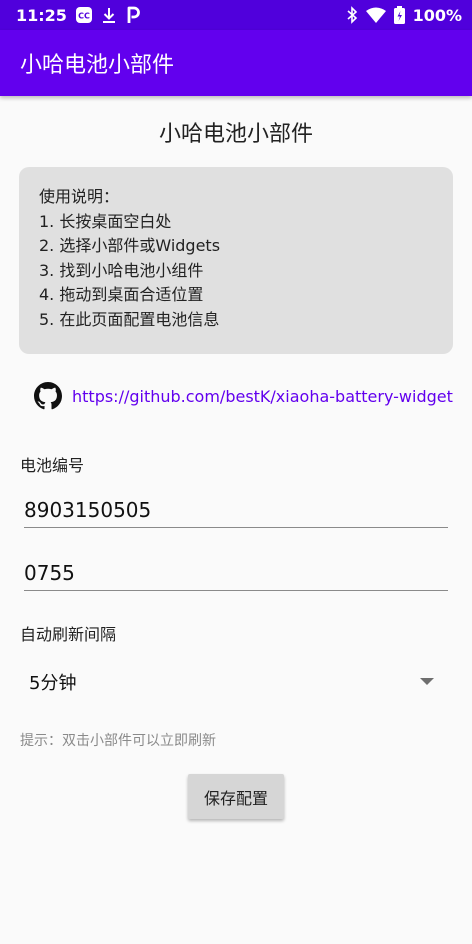  I want to click on dropdown-arrow-icon, so click(427, 682).